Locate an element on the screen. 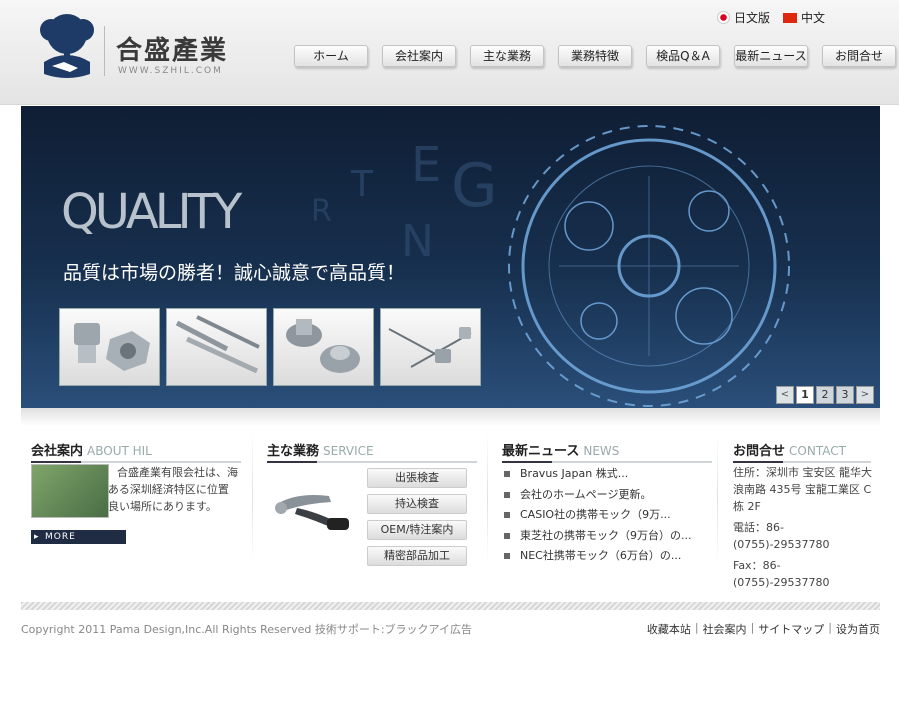 The width and height of the screenshot is (899, 705). bg-letter: R is located at coordinates (321, 211).